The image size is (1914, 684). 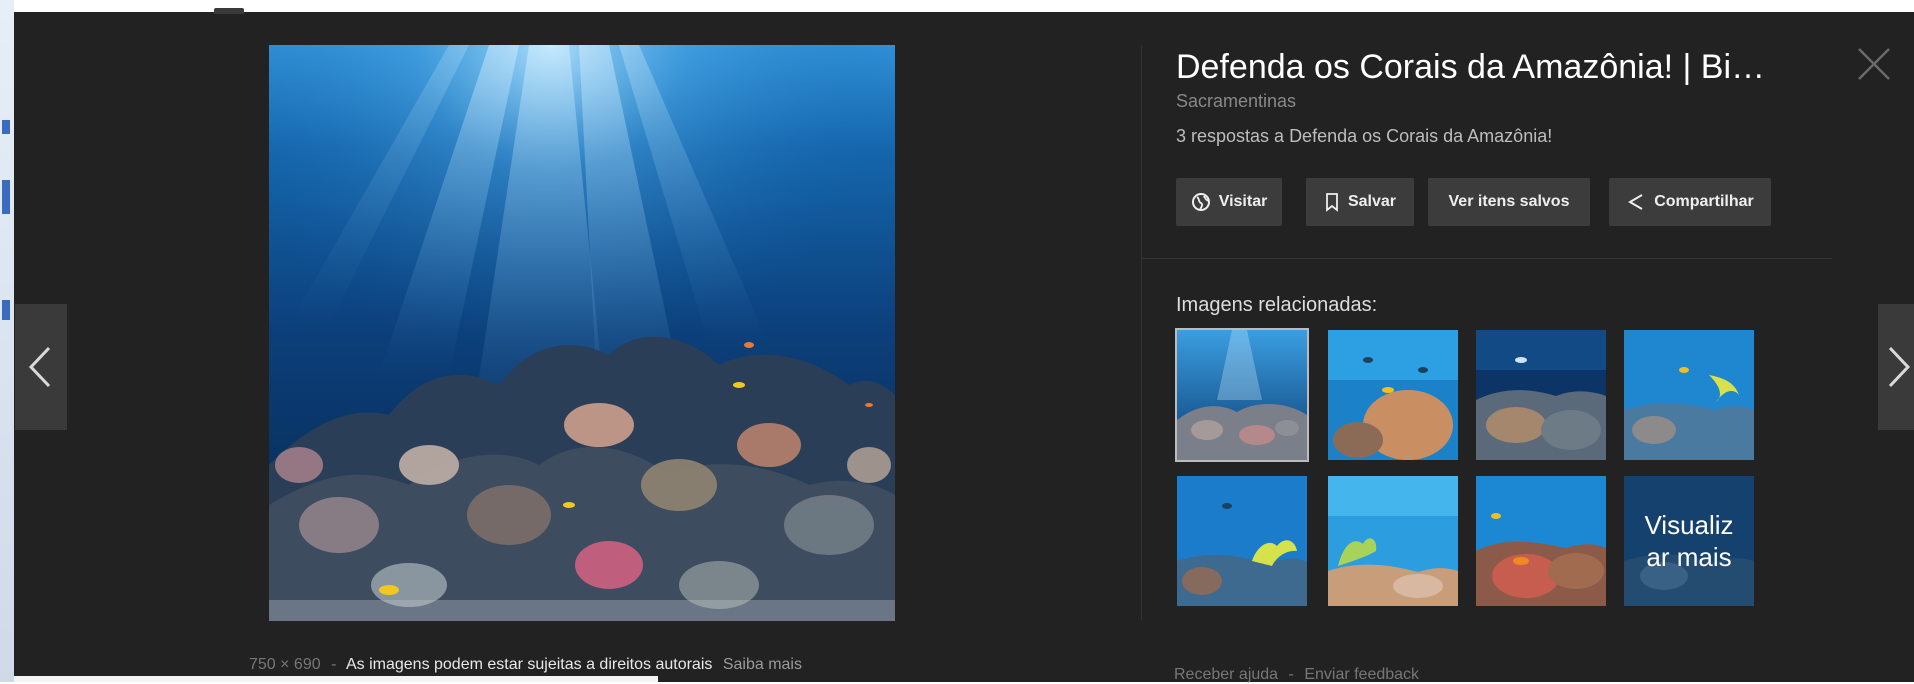 I want to click on view-more-thumbnail: Visualiz ar mais, so click(x=1689, y=541).